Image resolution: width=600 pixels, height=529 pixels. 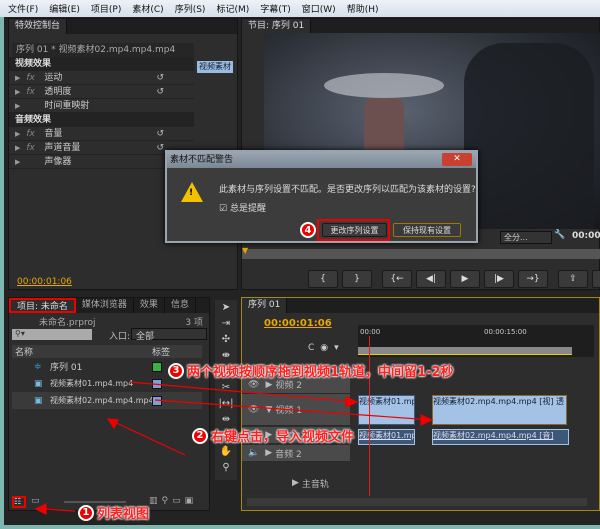 I want to click on annotation-3: 3 两个视频按顺序拖到视频1轨道，中间留1-2秒, so click(x=311, y=370).